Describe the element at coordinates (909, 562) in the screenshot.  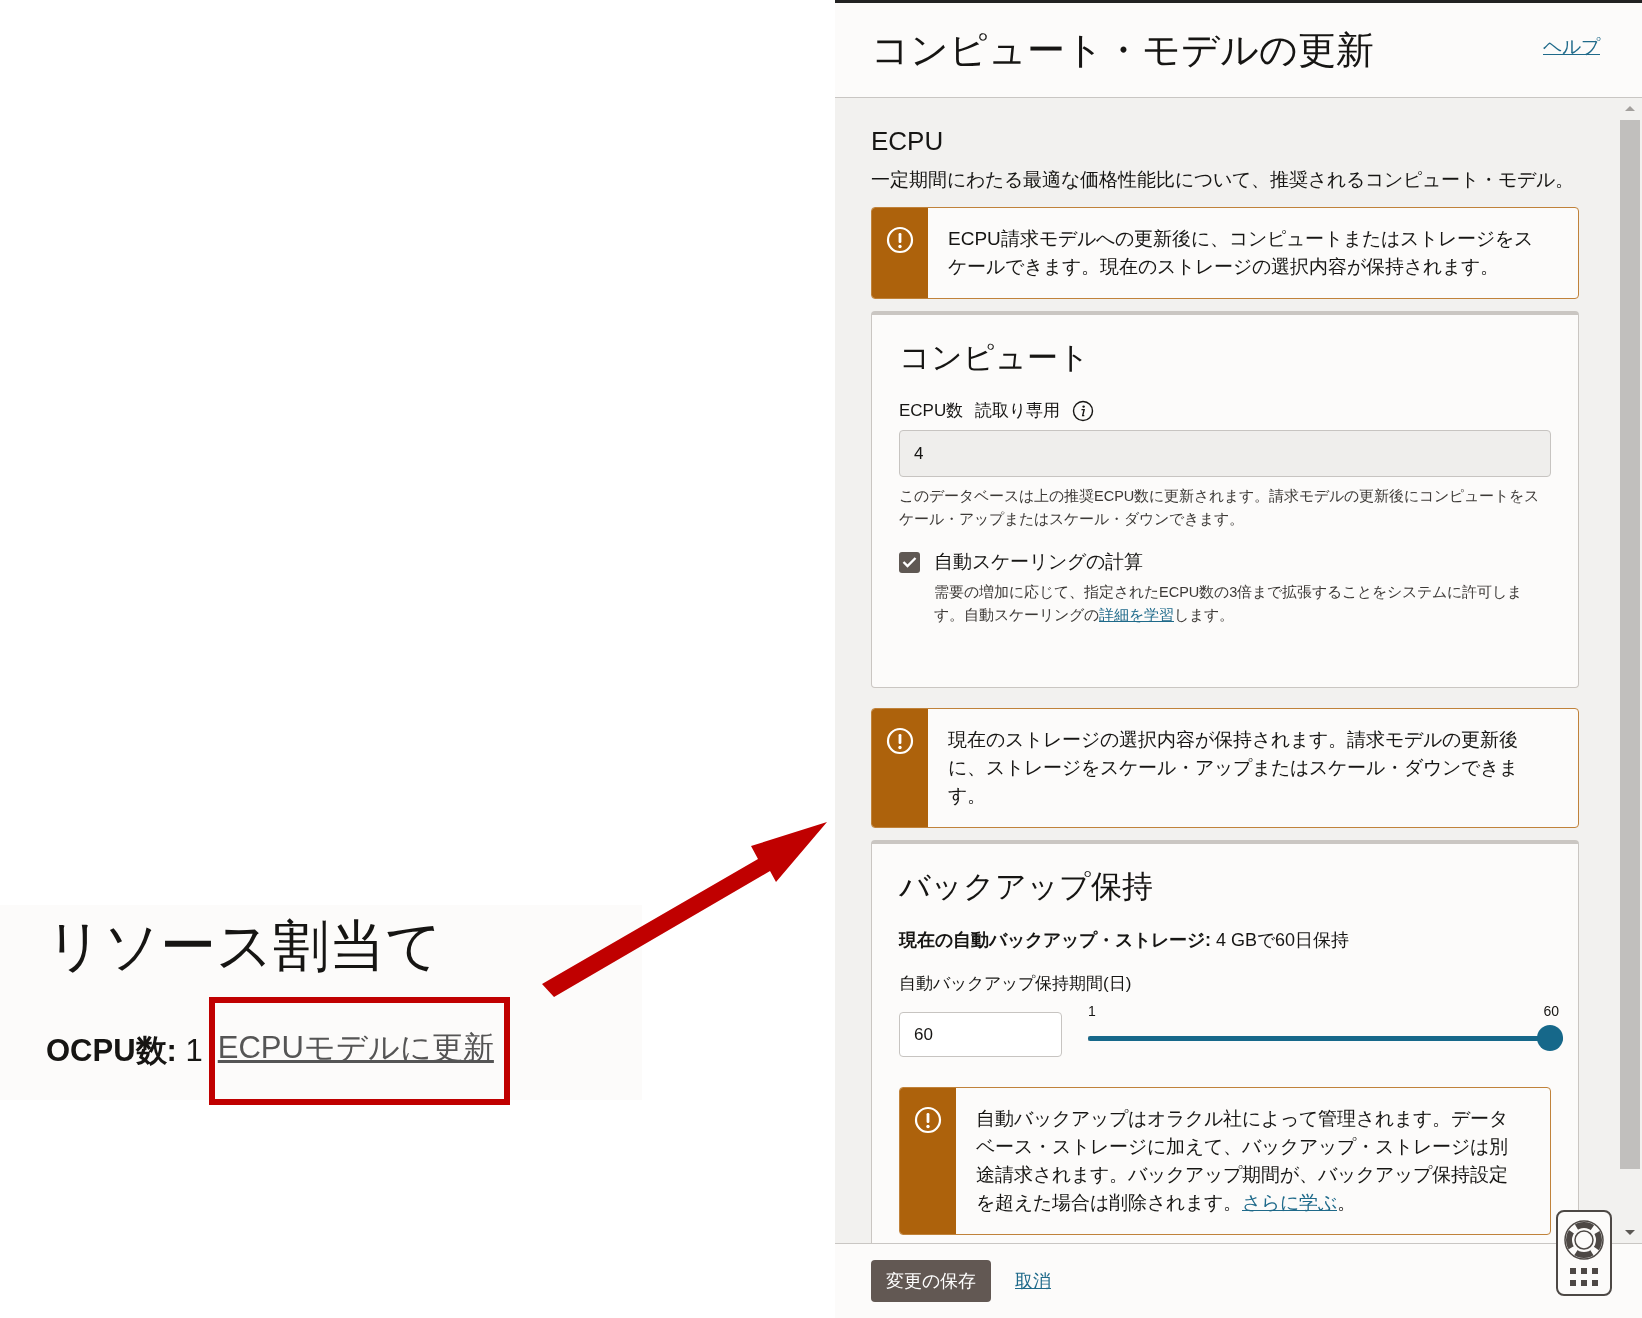
I see `auto-scaling-checkbox` at that location.